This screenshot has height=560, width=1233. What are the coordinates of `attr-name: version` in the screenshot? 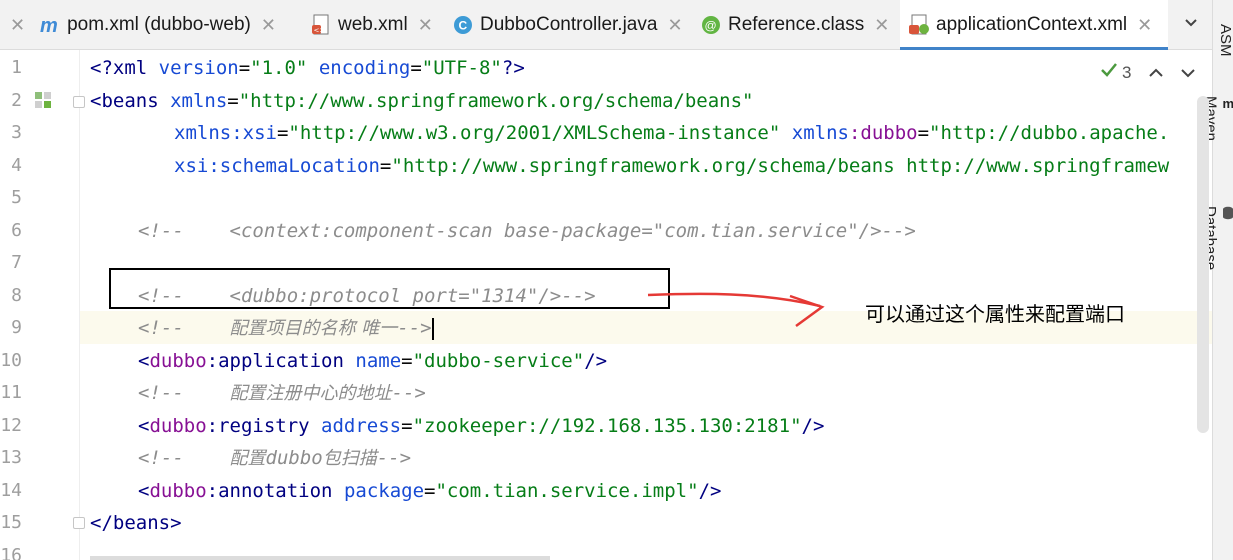 It's located at (198, 68).